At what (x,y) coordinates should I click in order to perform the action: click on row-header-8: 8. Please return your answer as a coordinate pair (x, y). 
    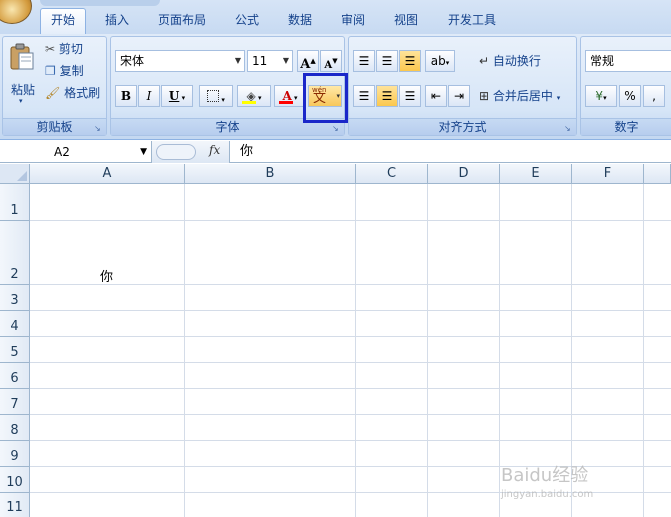
    Looking at the image, I should click on (15, 428).